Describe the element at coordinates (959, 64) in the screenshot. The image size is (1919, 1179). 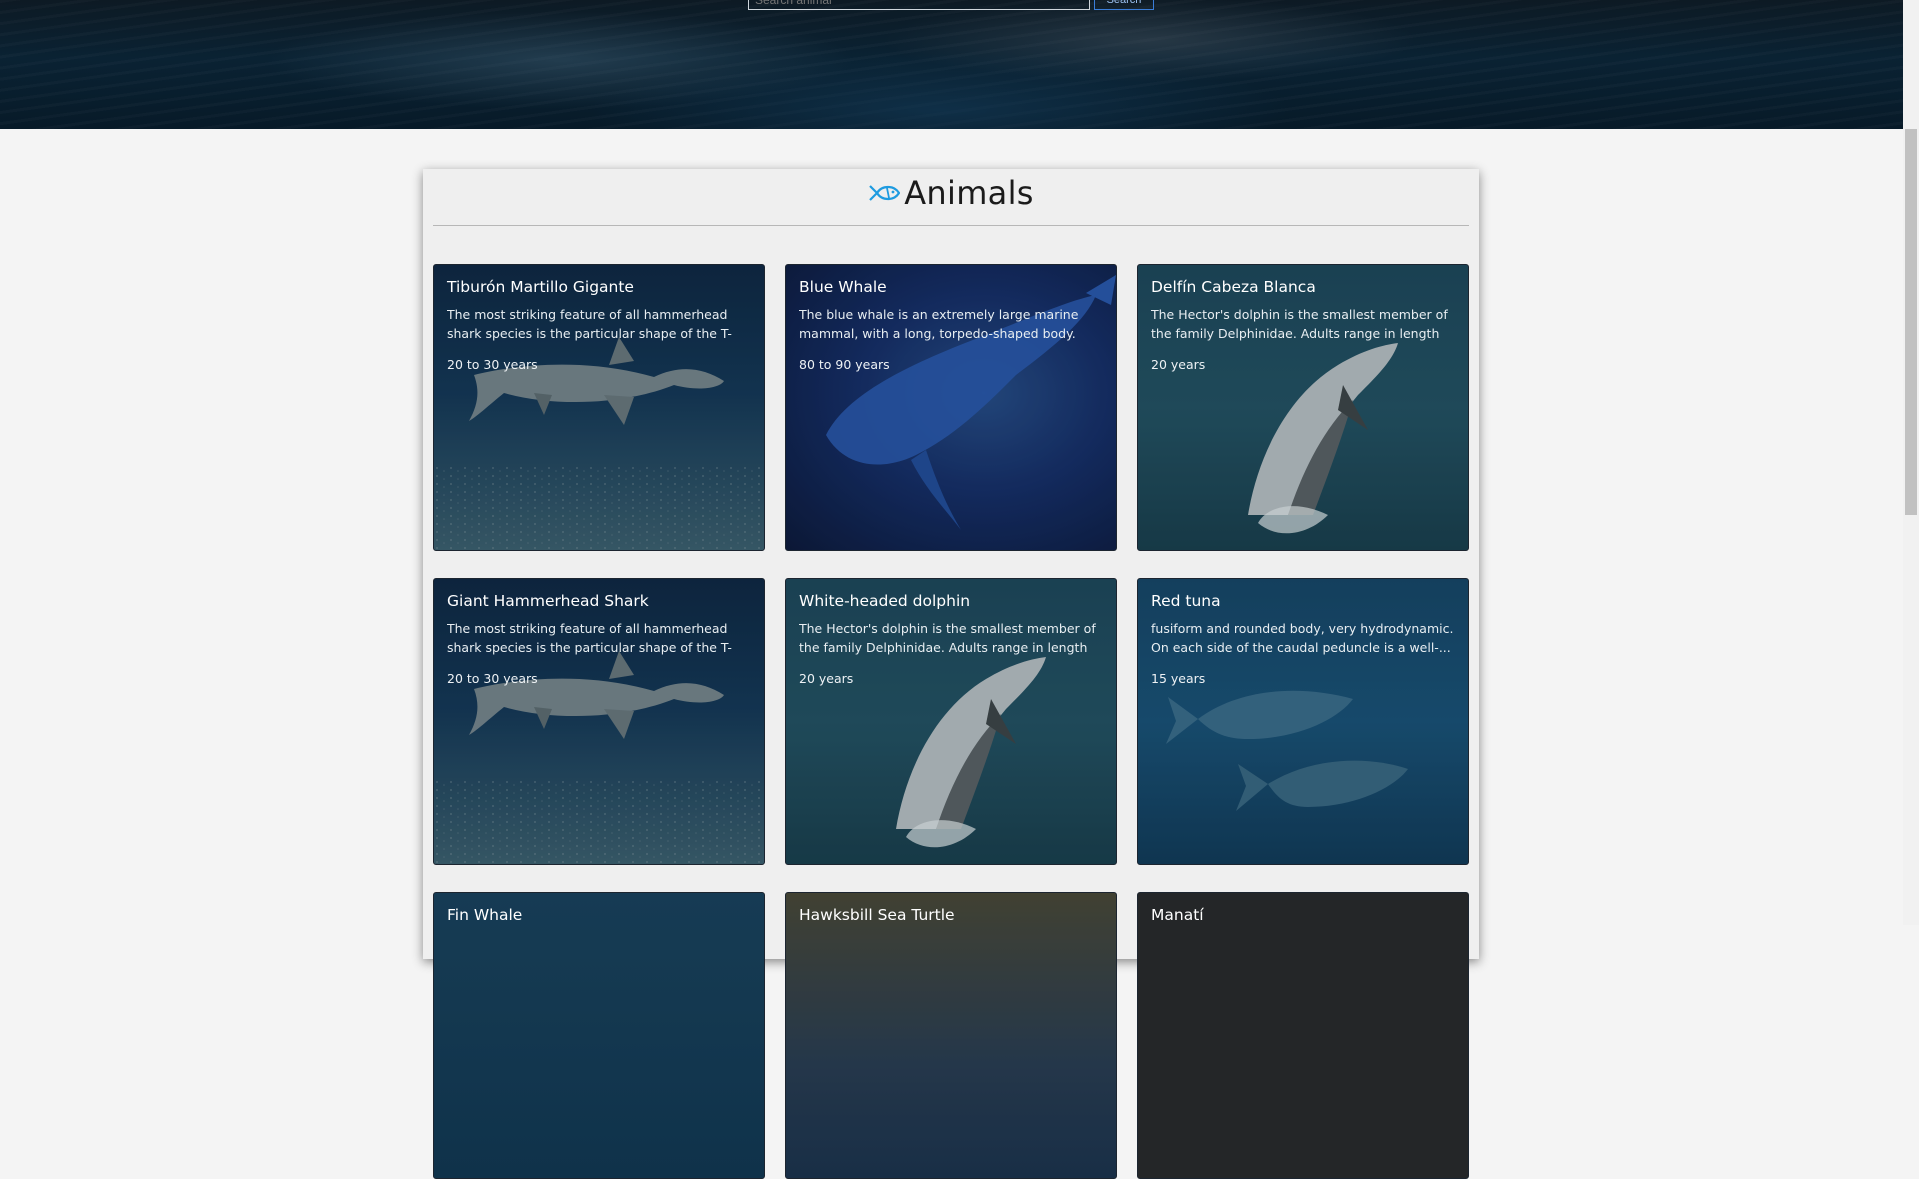
I see `hero-banner: Search` at that location.